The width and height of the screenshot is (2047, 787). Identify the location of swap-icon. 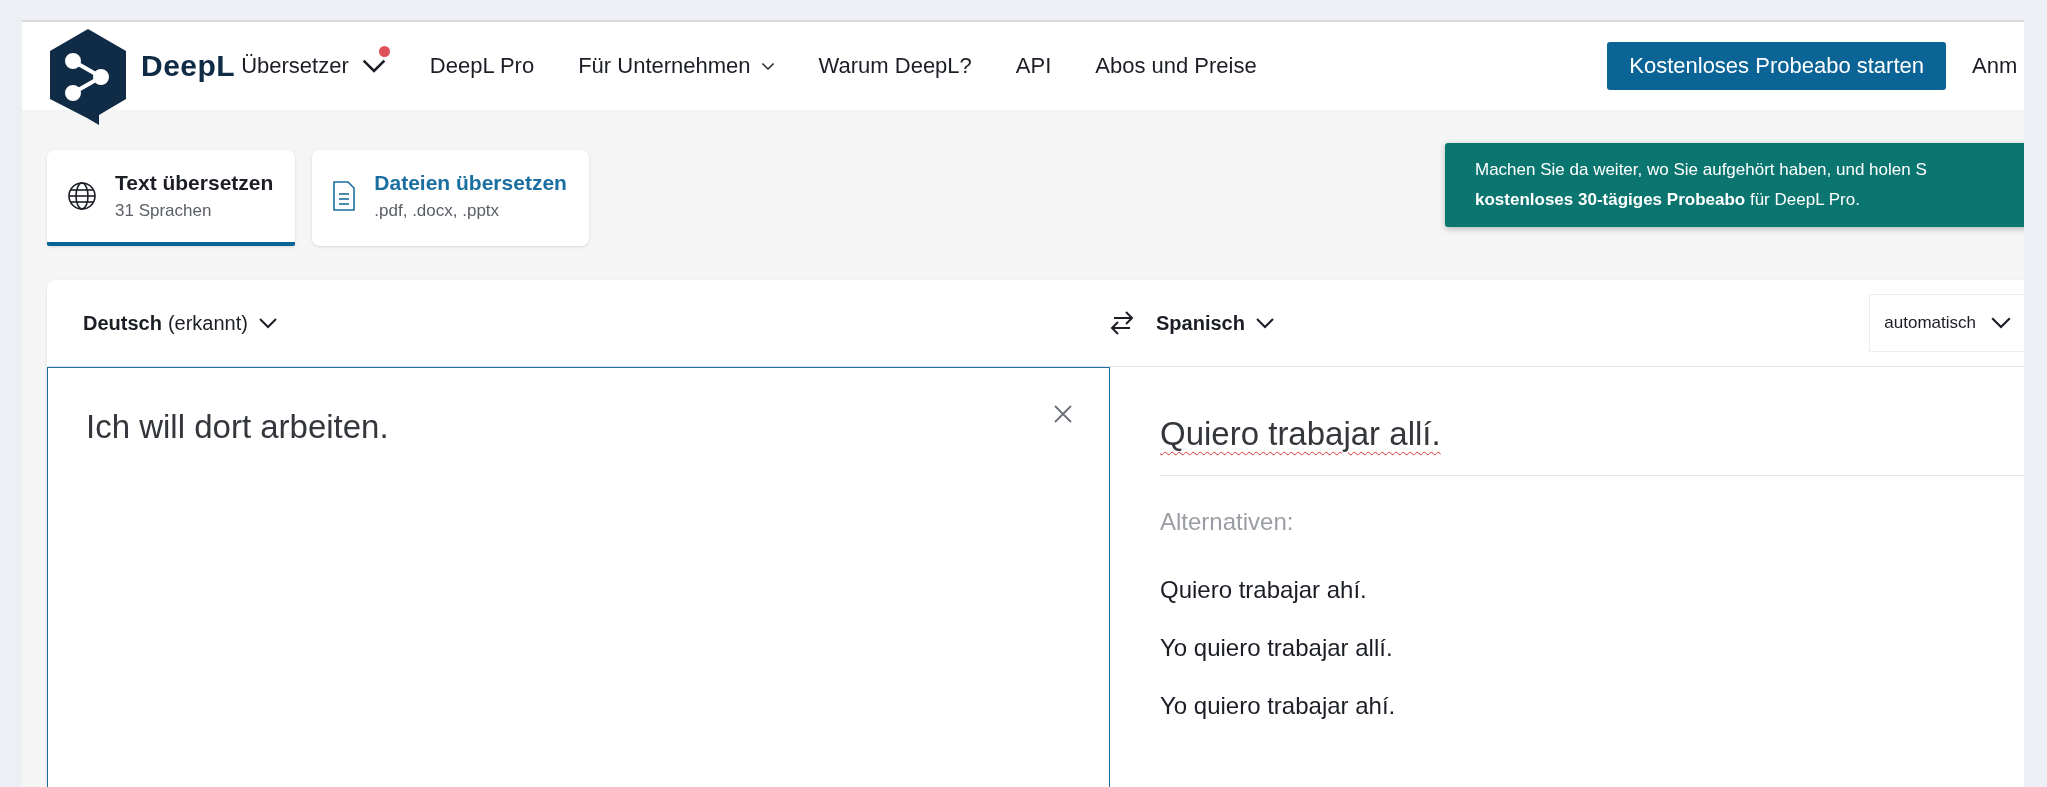
(1122, 323).